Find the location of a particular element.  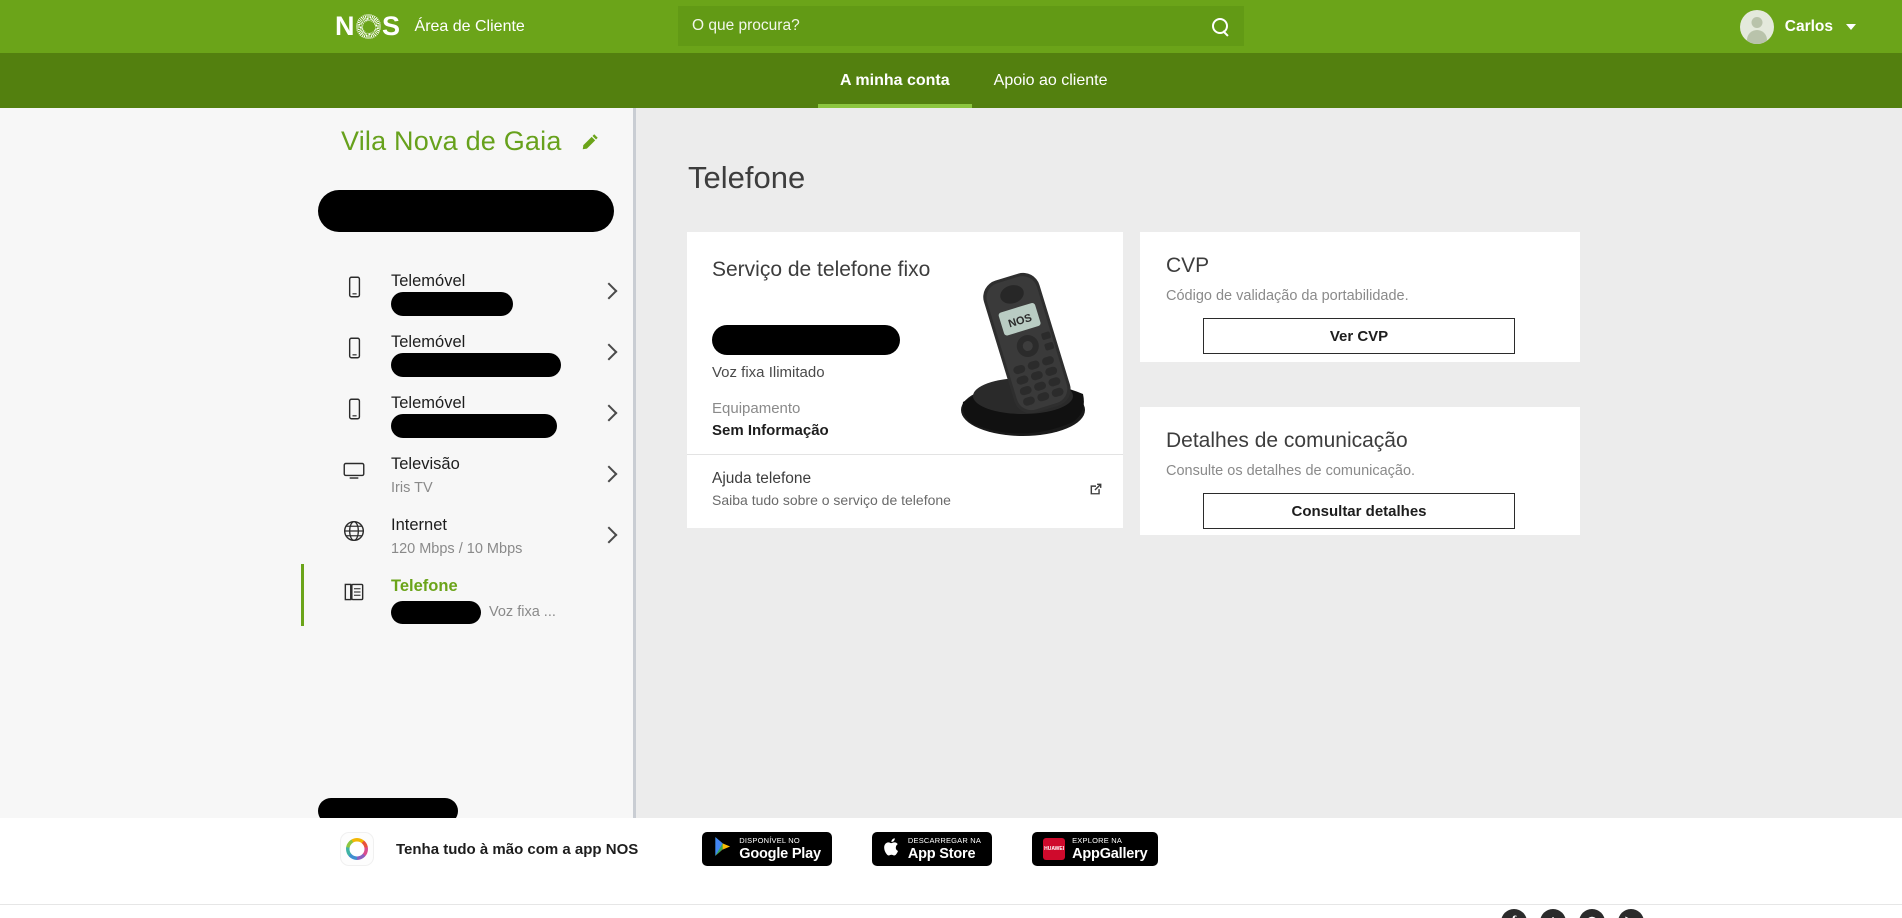

tab-a-minha-conta: A minha conta is located at coordinates (895, 80).